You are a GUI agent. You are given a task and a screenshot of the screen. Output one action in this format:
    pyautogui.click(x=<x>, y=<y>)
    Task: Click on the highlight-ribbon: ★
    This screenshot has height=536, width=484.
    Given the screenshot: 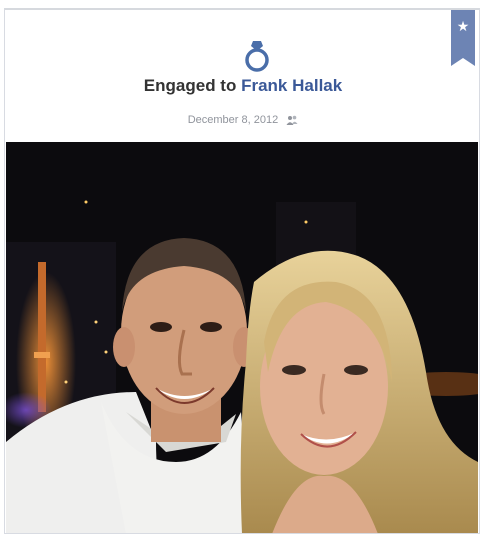 What is the action you would take?
    pyautogui.click(x=463, y=38)
    